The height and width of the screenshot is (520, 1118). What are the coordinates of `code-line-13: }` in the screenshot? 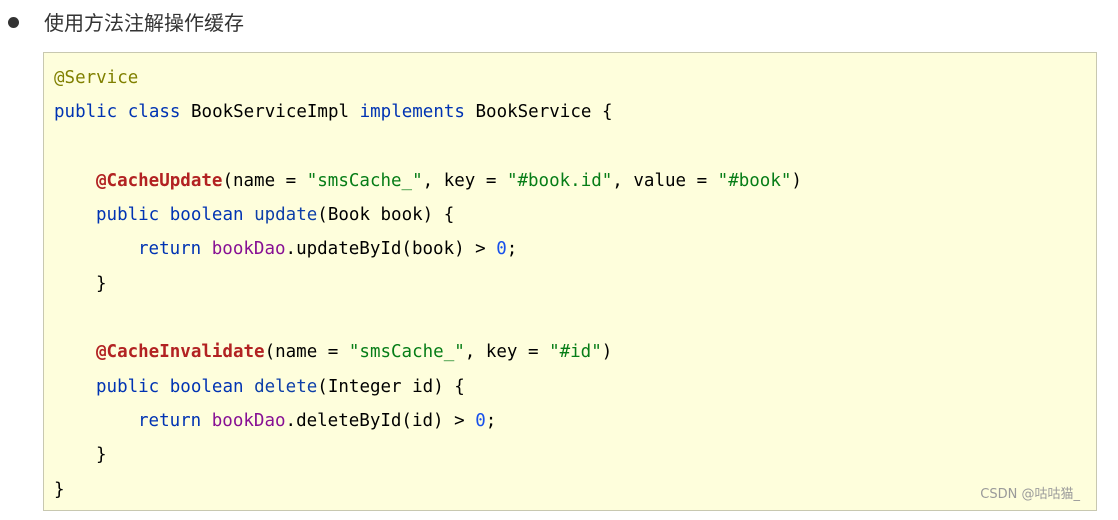 It's located at (428, 492).